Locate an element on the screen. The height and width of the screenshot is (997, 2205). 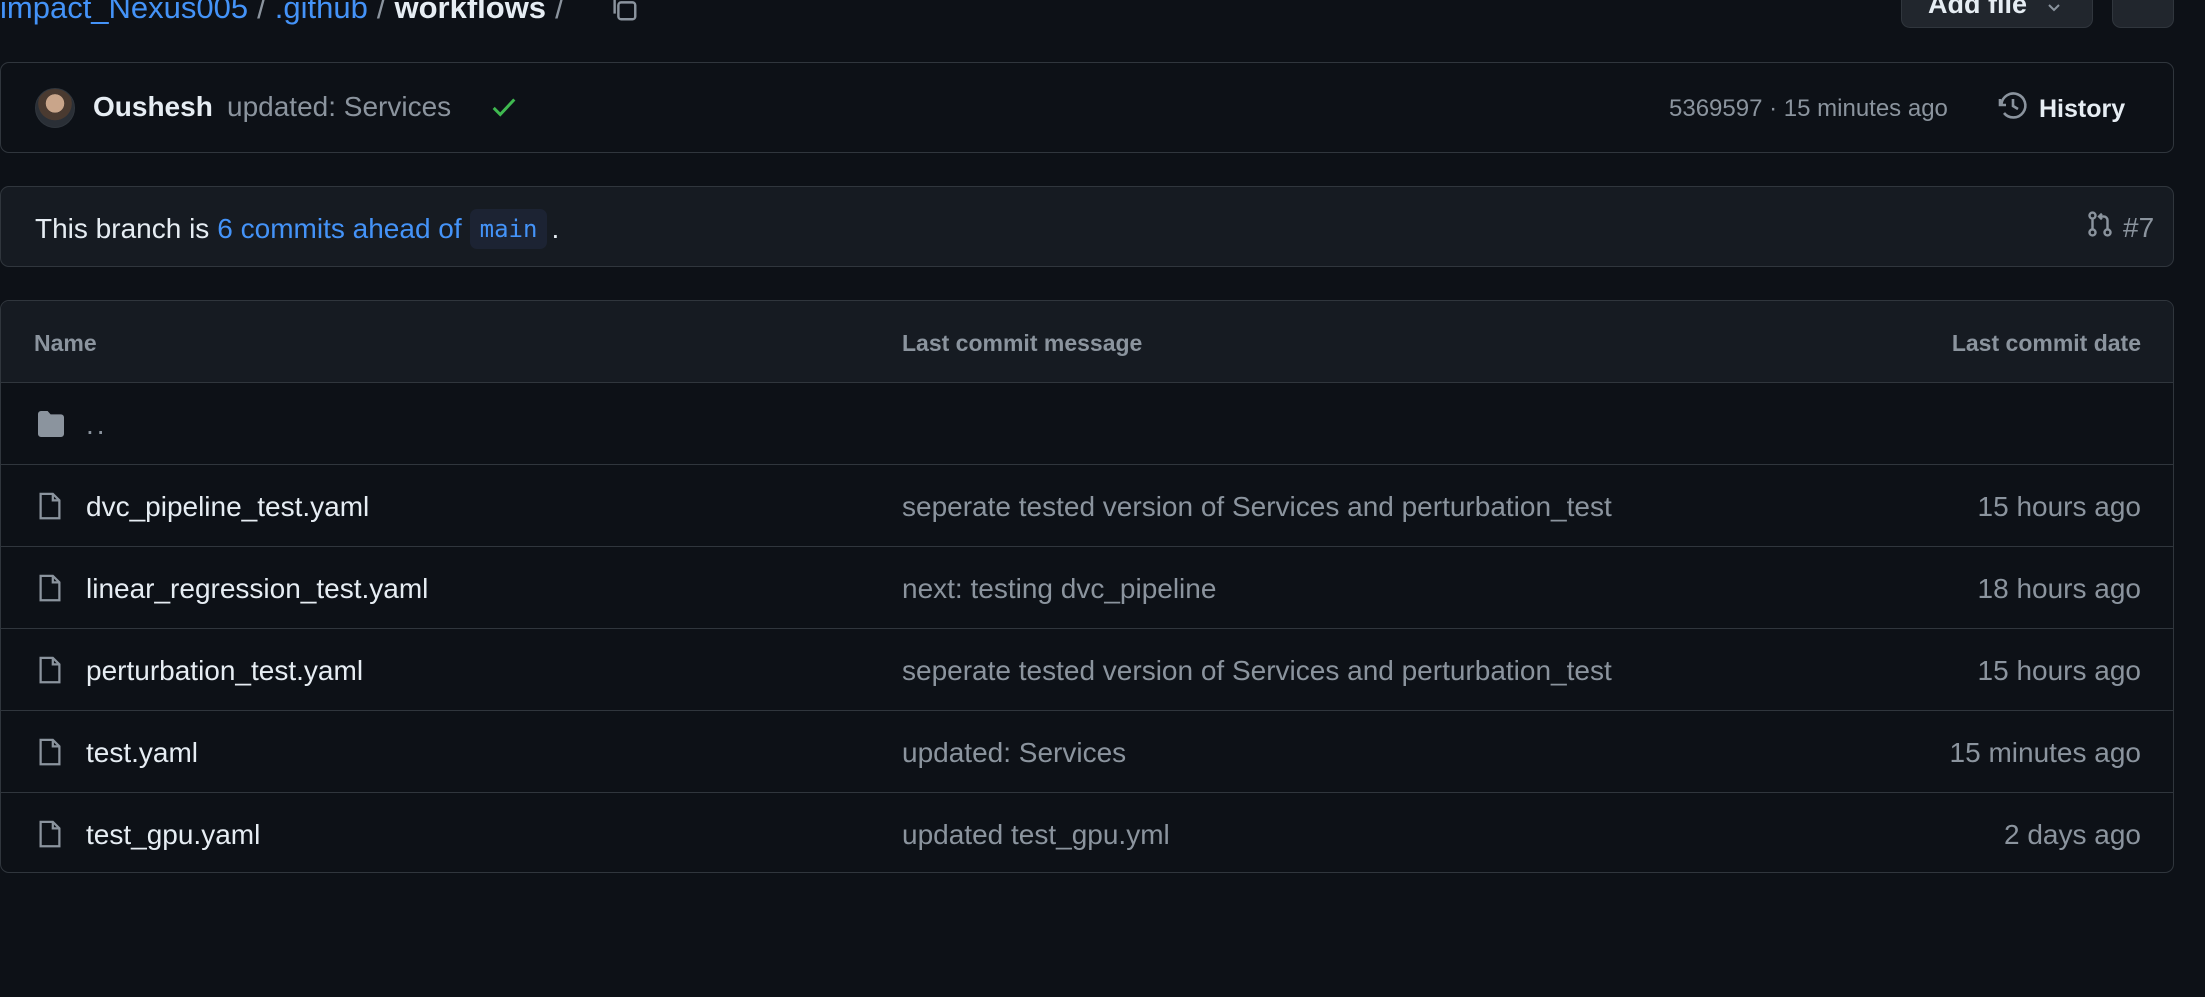
more-options-button is located at coordinates (2143, 14).